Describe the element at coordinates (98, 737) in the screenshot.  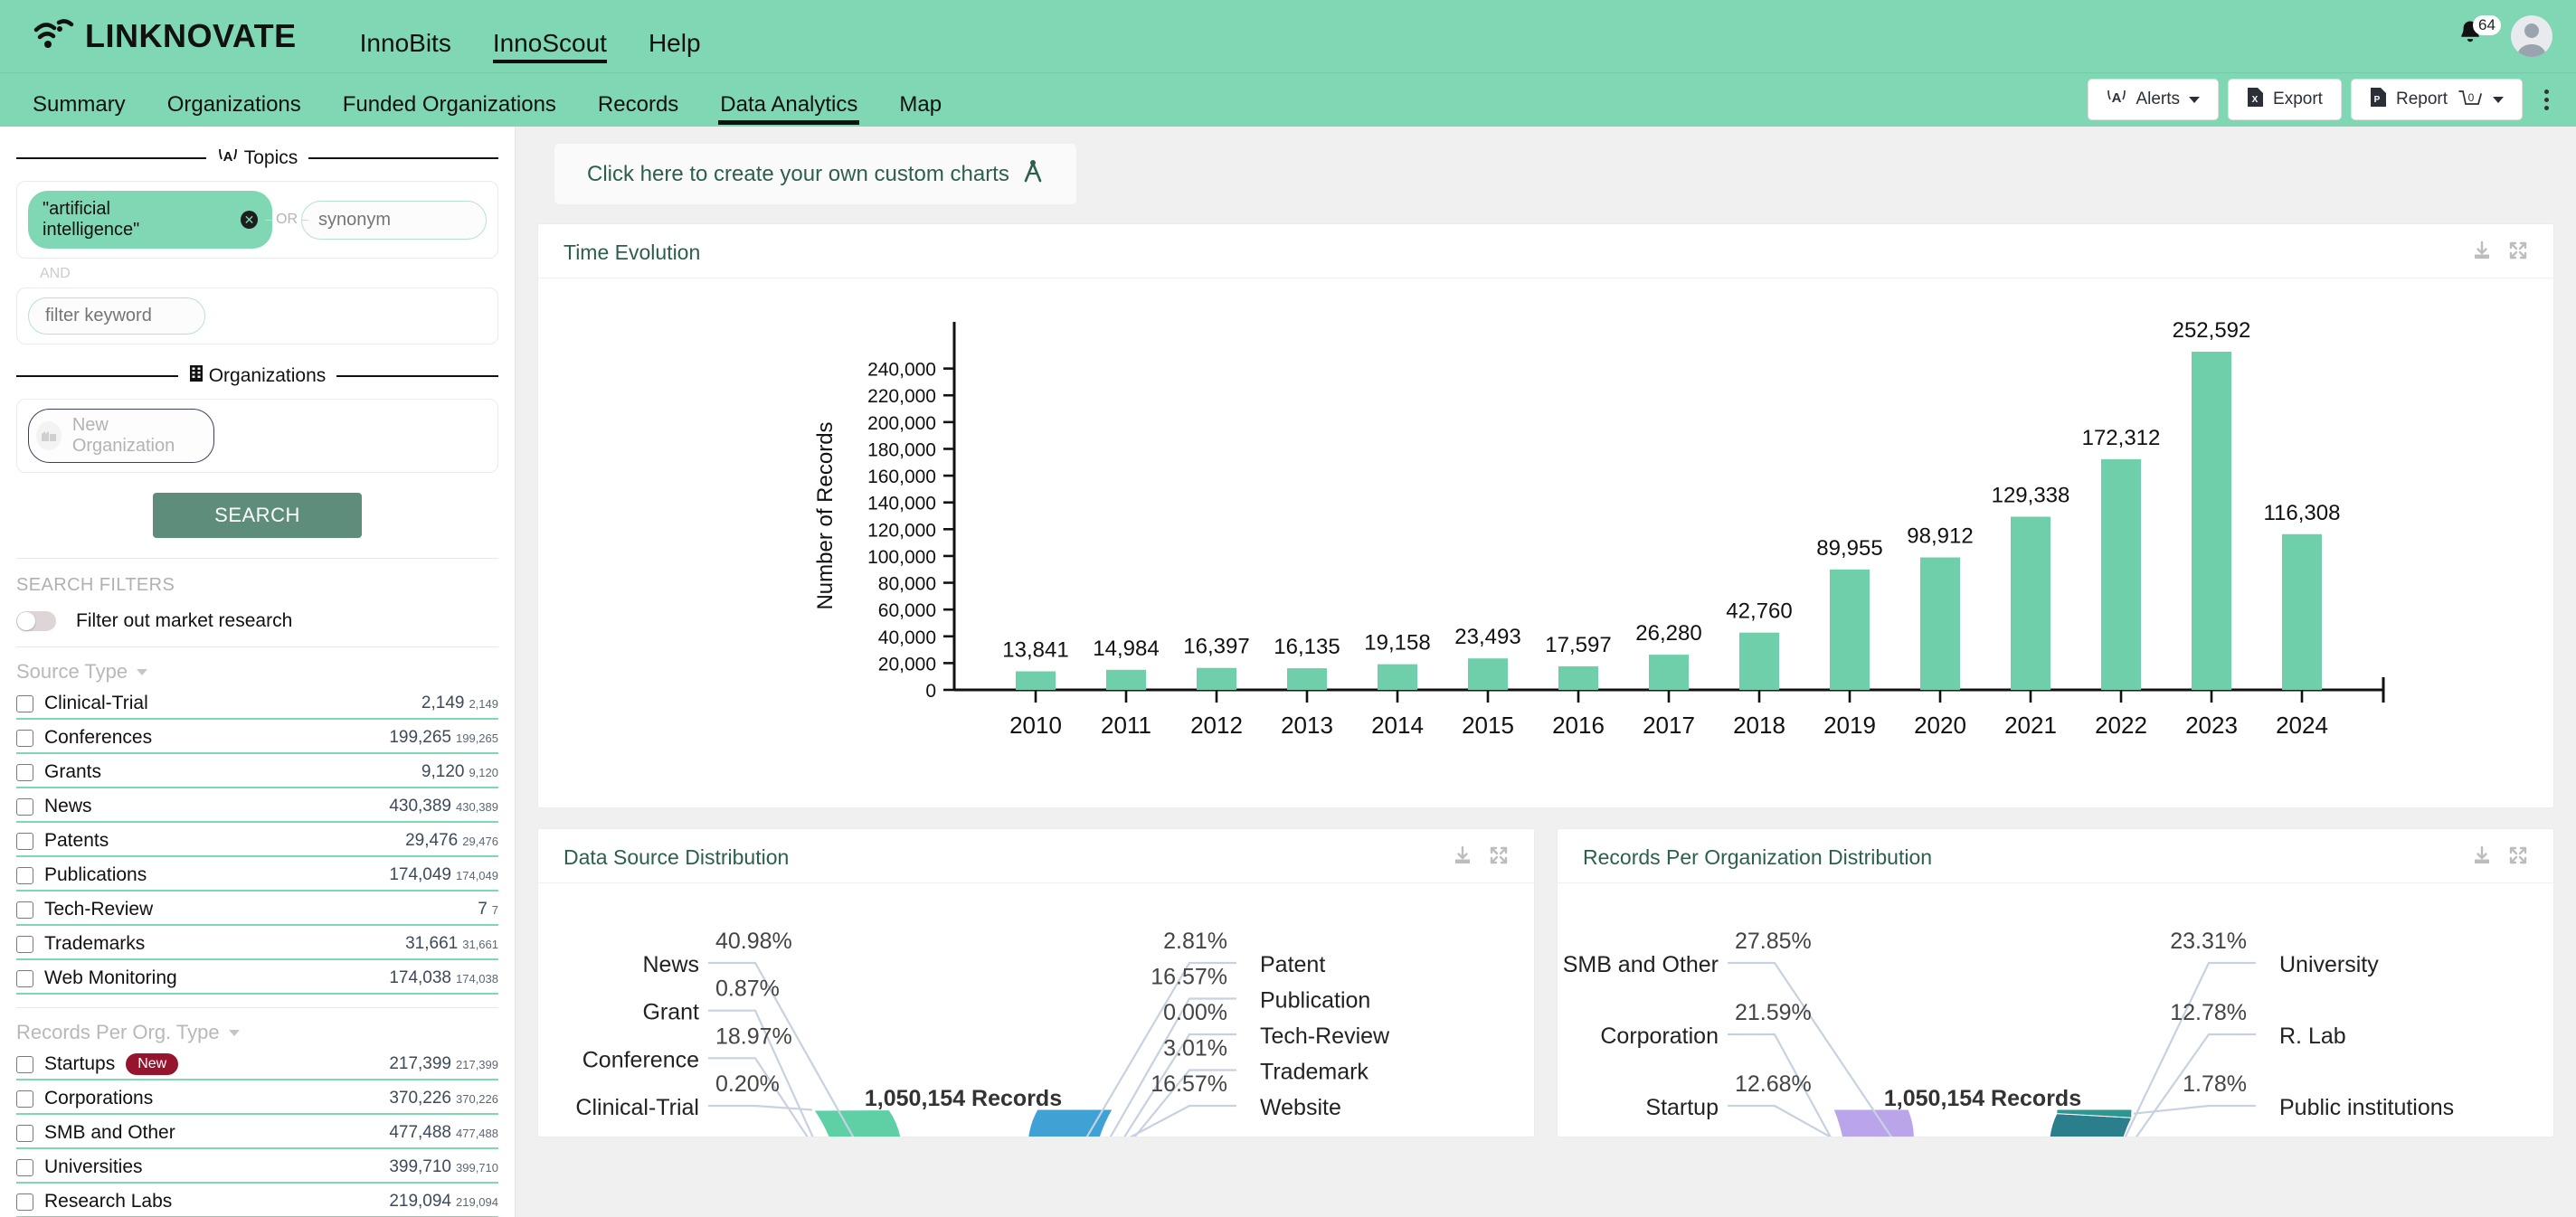
I see `filter-label: Conferences` at that location.